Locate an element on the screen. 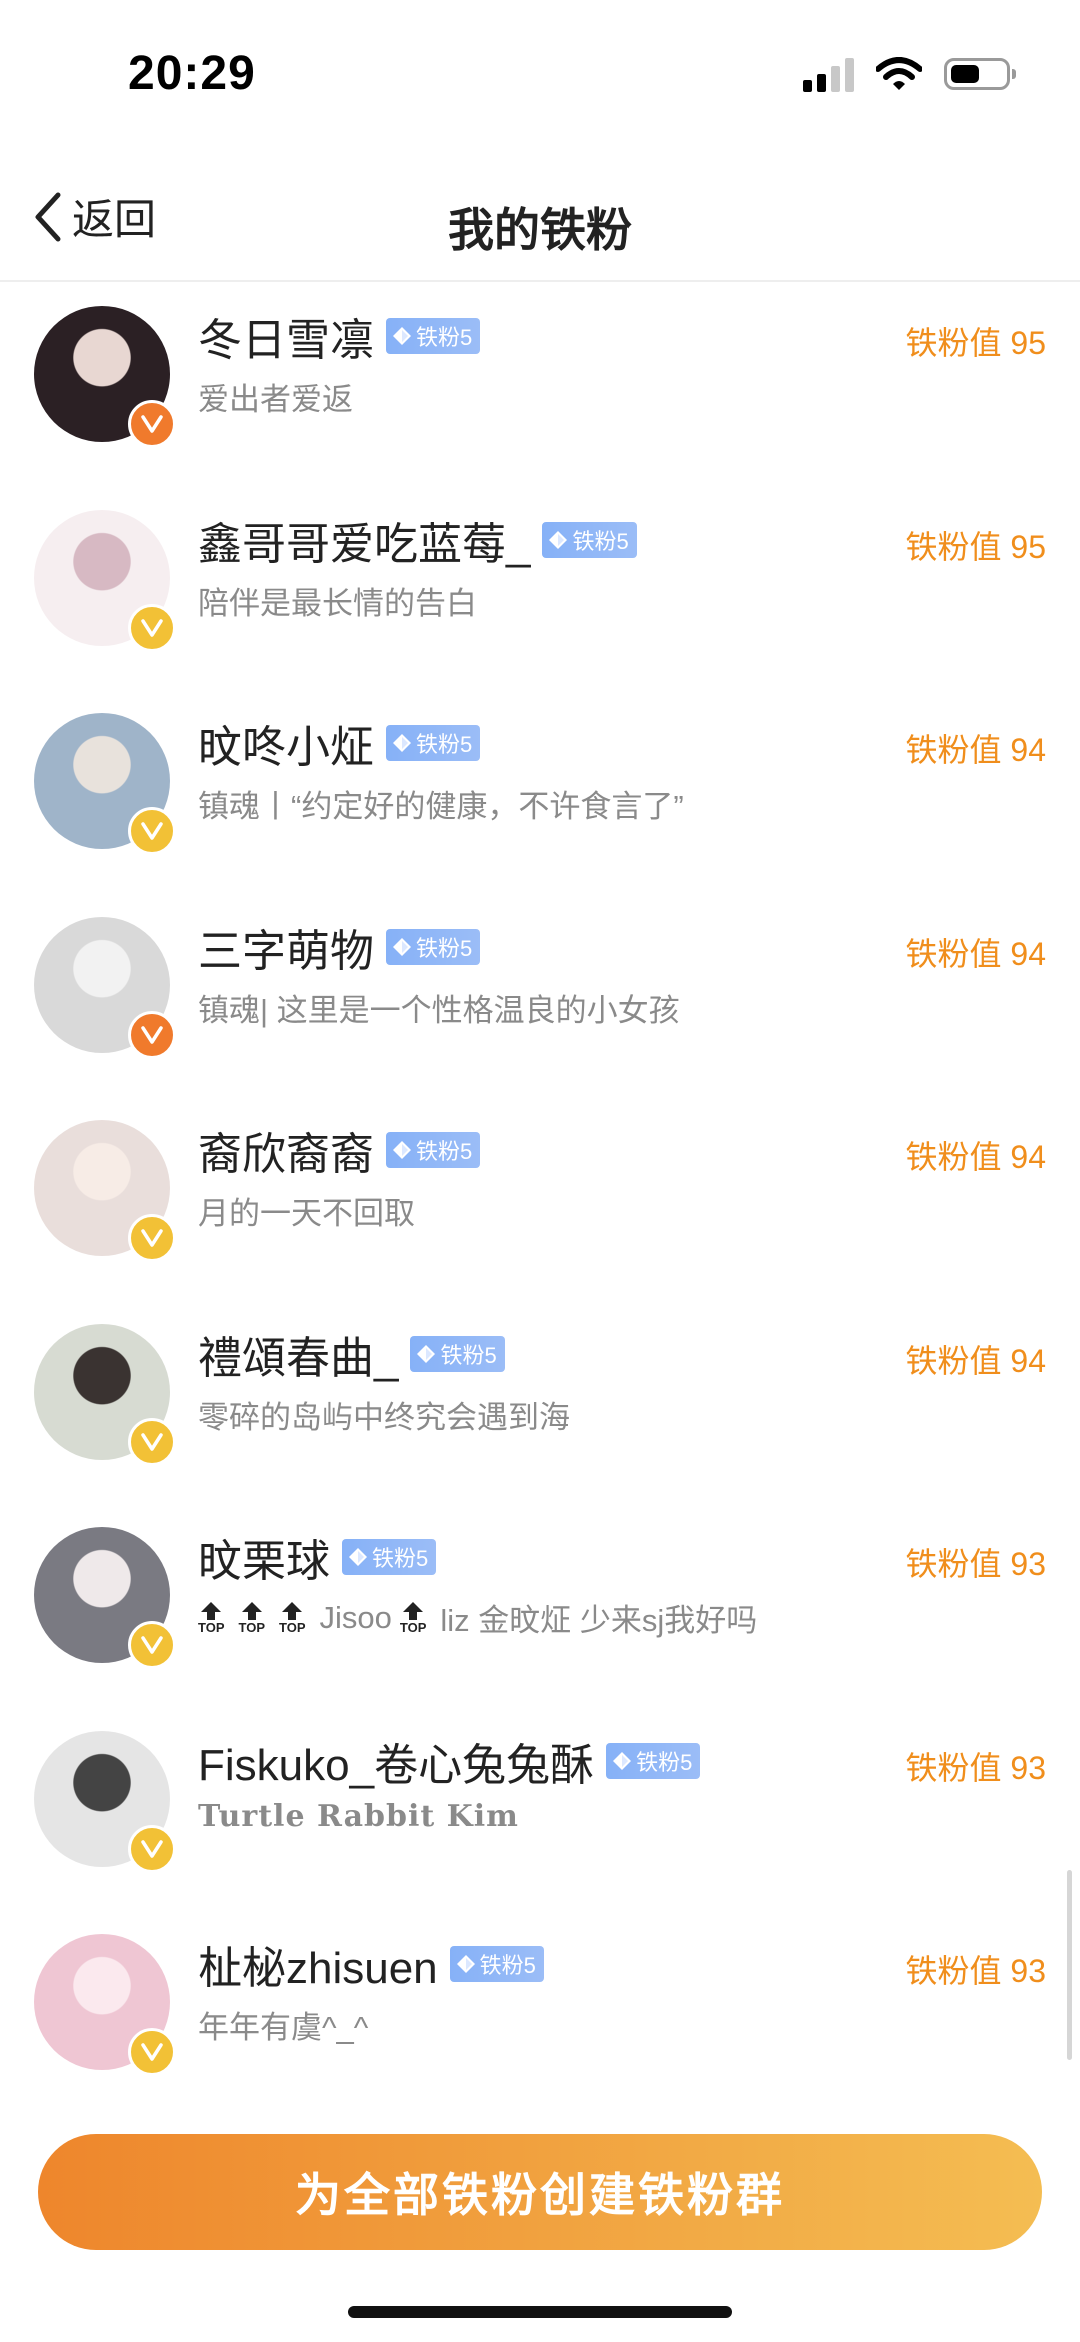 Image resolution: width=1080 pixels, height=2342 pixels. bio-text: liz 金旼炡 少来sj我好吗 is located at coordinates (599, 1620).